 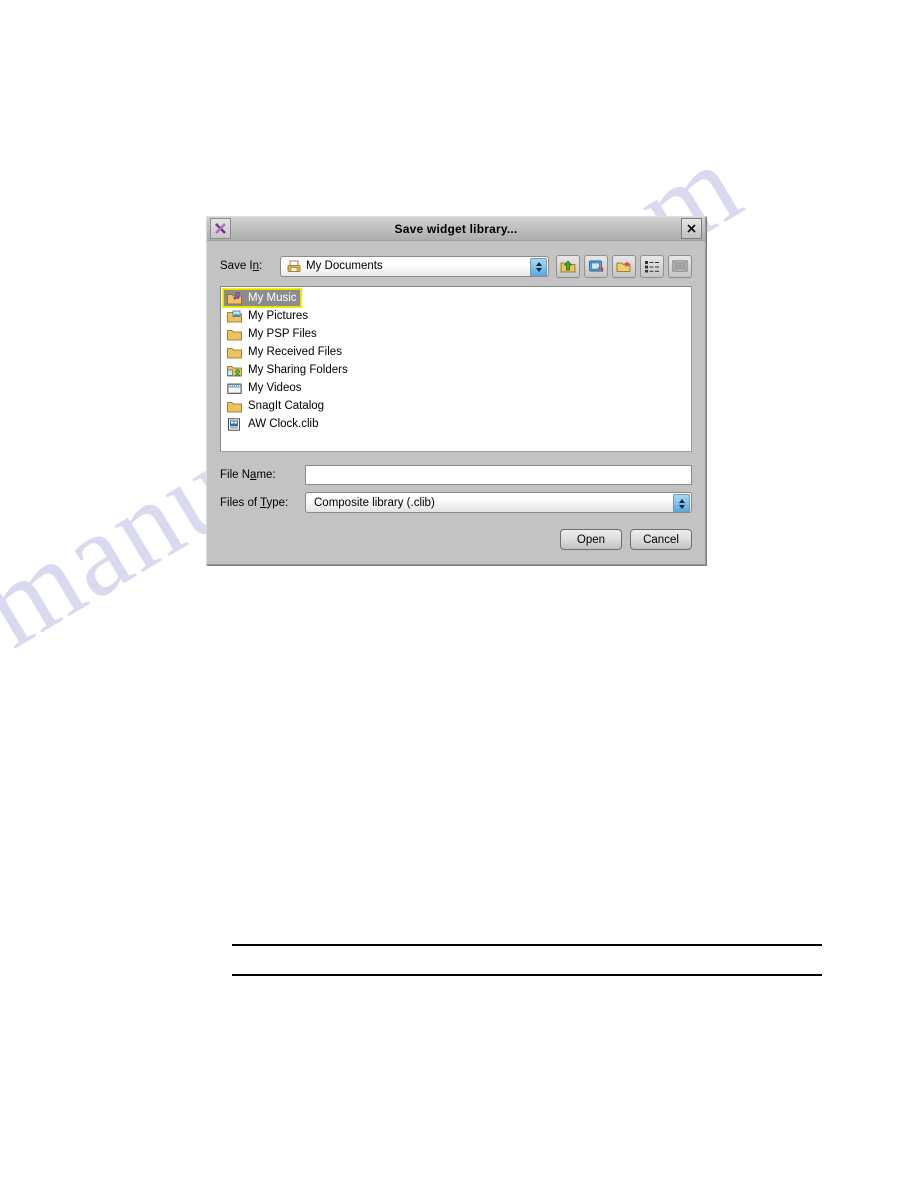 I want to click on page-rule-top, so click(x=527, y=945).